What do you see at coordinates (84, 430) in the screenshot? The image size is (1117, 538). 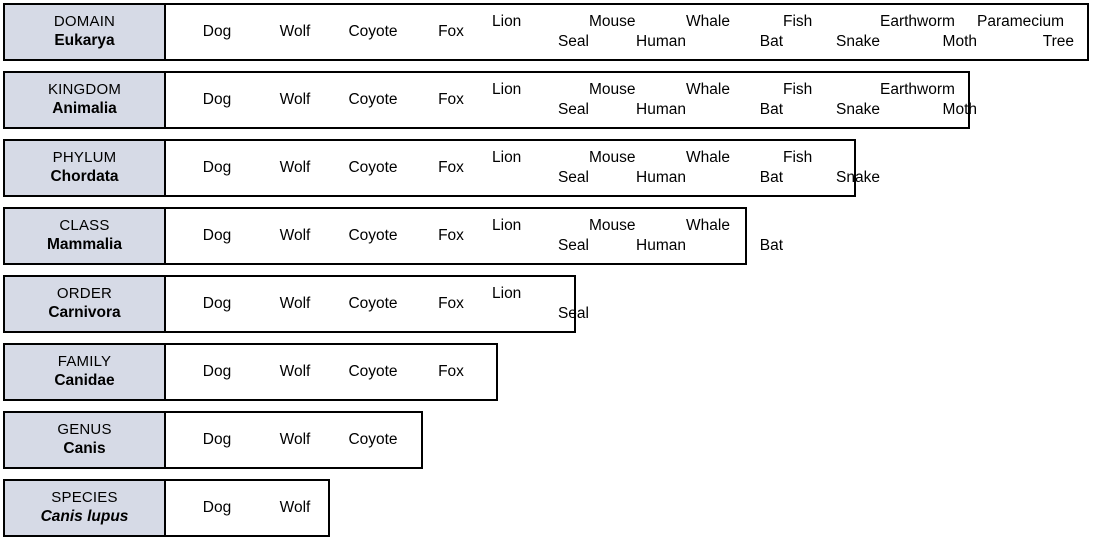 I see `rank-name: GENUS` at bounding box center [84, 430].